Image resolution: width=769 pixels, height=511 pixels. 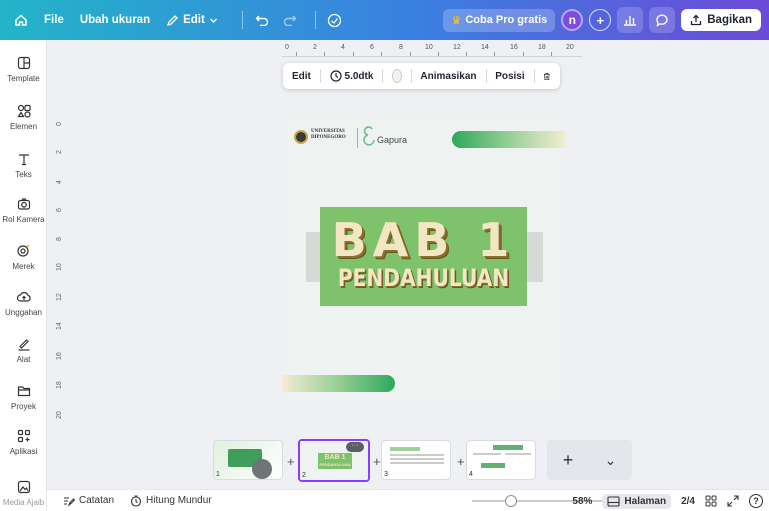 I want to click on magic-media-icon, so click(x=23, y=487).